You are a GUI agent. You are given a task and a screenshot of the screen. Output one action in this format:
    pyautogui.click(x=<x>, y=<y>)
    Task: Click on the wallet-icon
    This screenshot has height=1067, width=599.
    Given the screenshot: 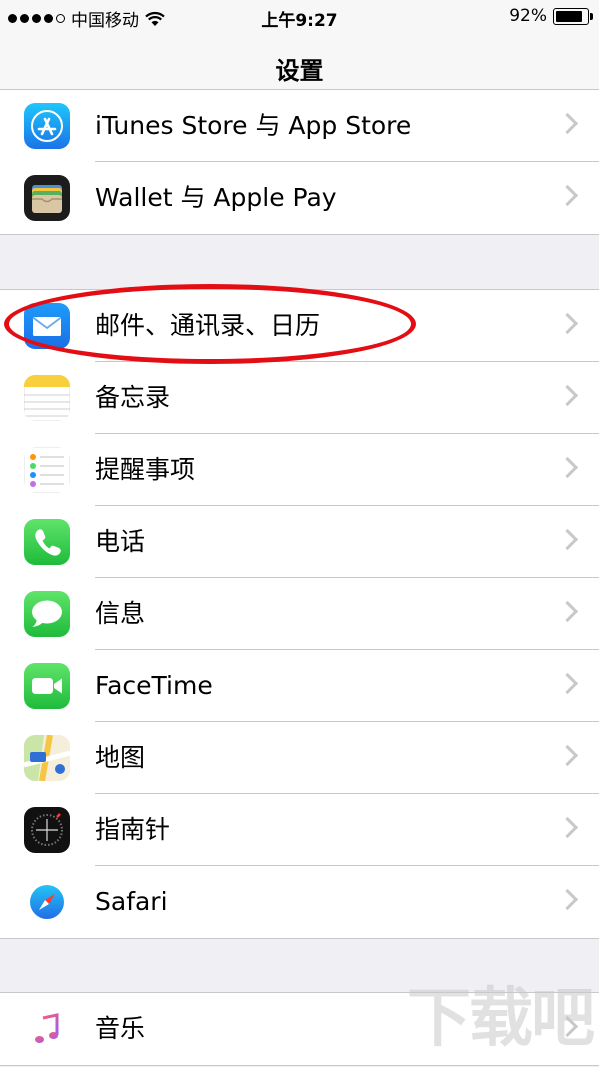 What is the action you would take?
    pyautogui.click(x=47, y=198)
    